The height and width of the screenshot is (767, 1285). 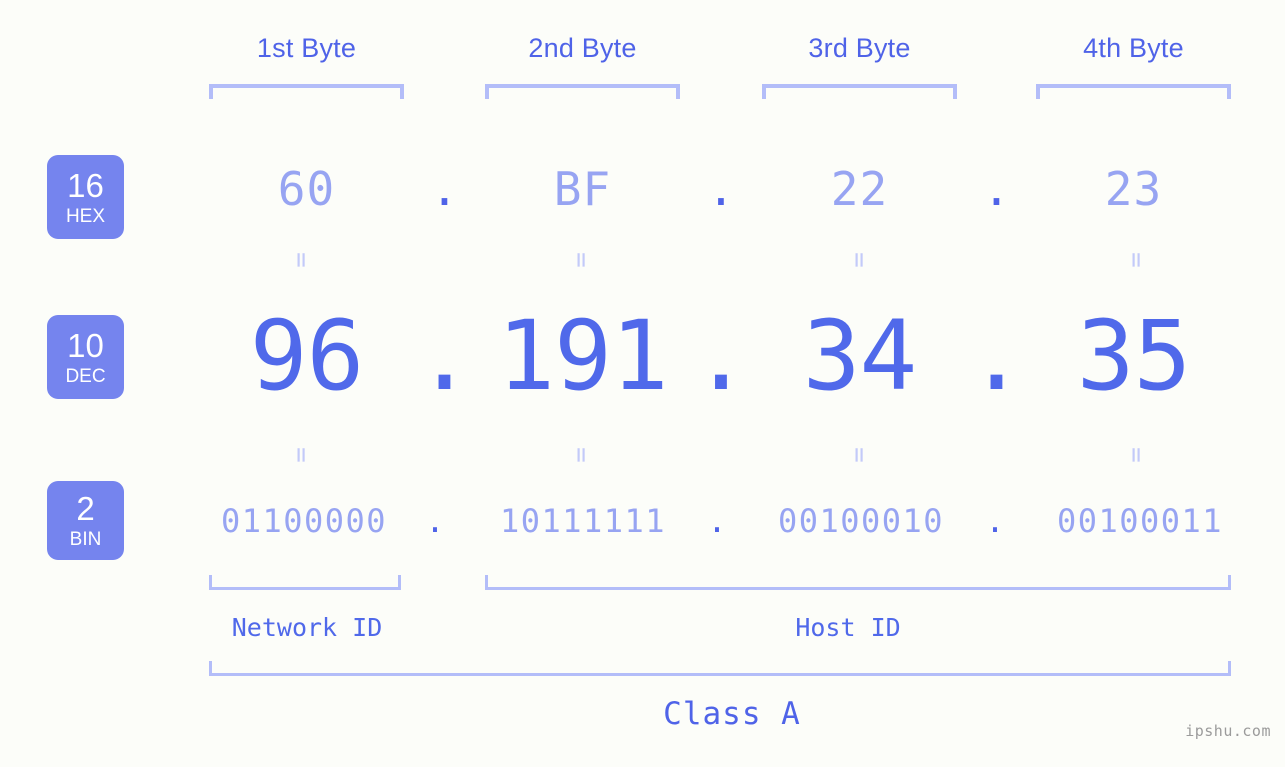 I want to click on byte-label-2: 2nd Byte, so click(x=582, y=48).